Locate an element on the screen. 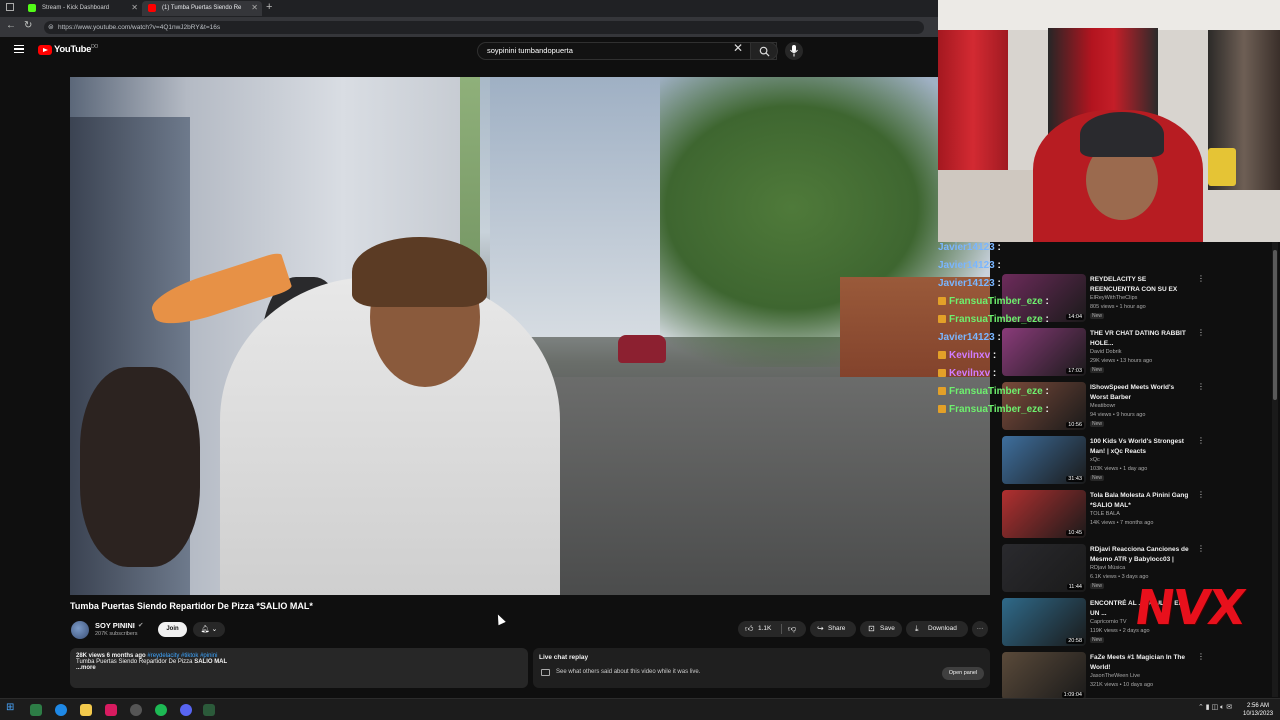 The image size is (1280, 720). reload-icon: ↻ is located at coordinates (28, 25).